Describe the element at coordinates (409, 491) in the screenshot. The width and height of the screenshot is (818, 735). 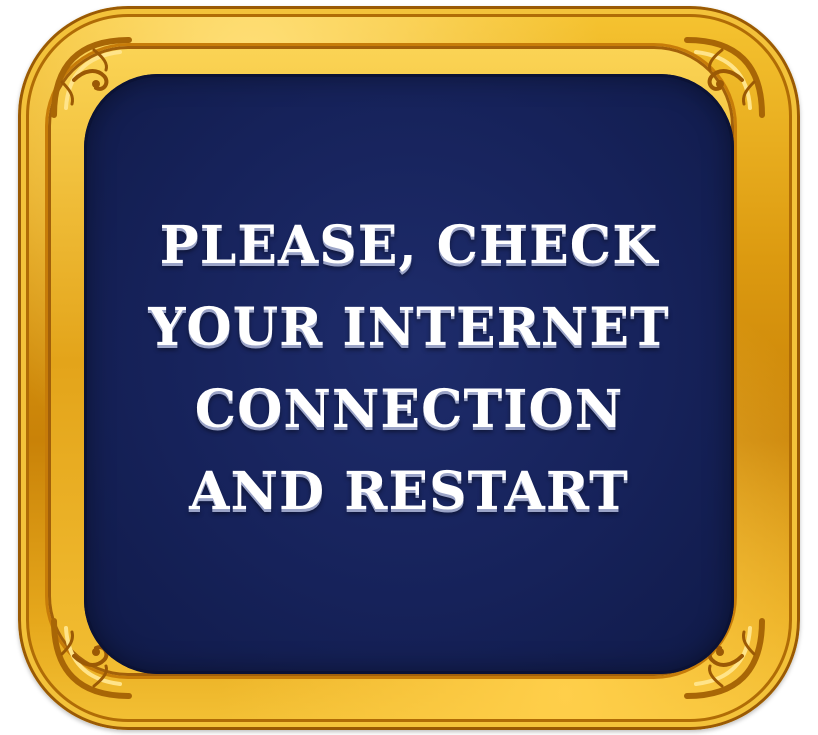
I see `message-line: AND RESTART` at that location.